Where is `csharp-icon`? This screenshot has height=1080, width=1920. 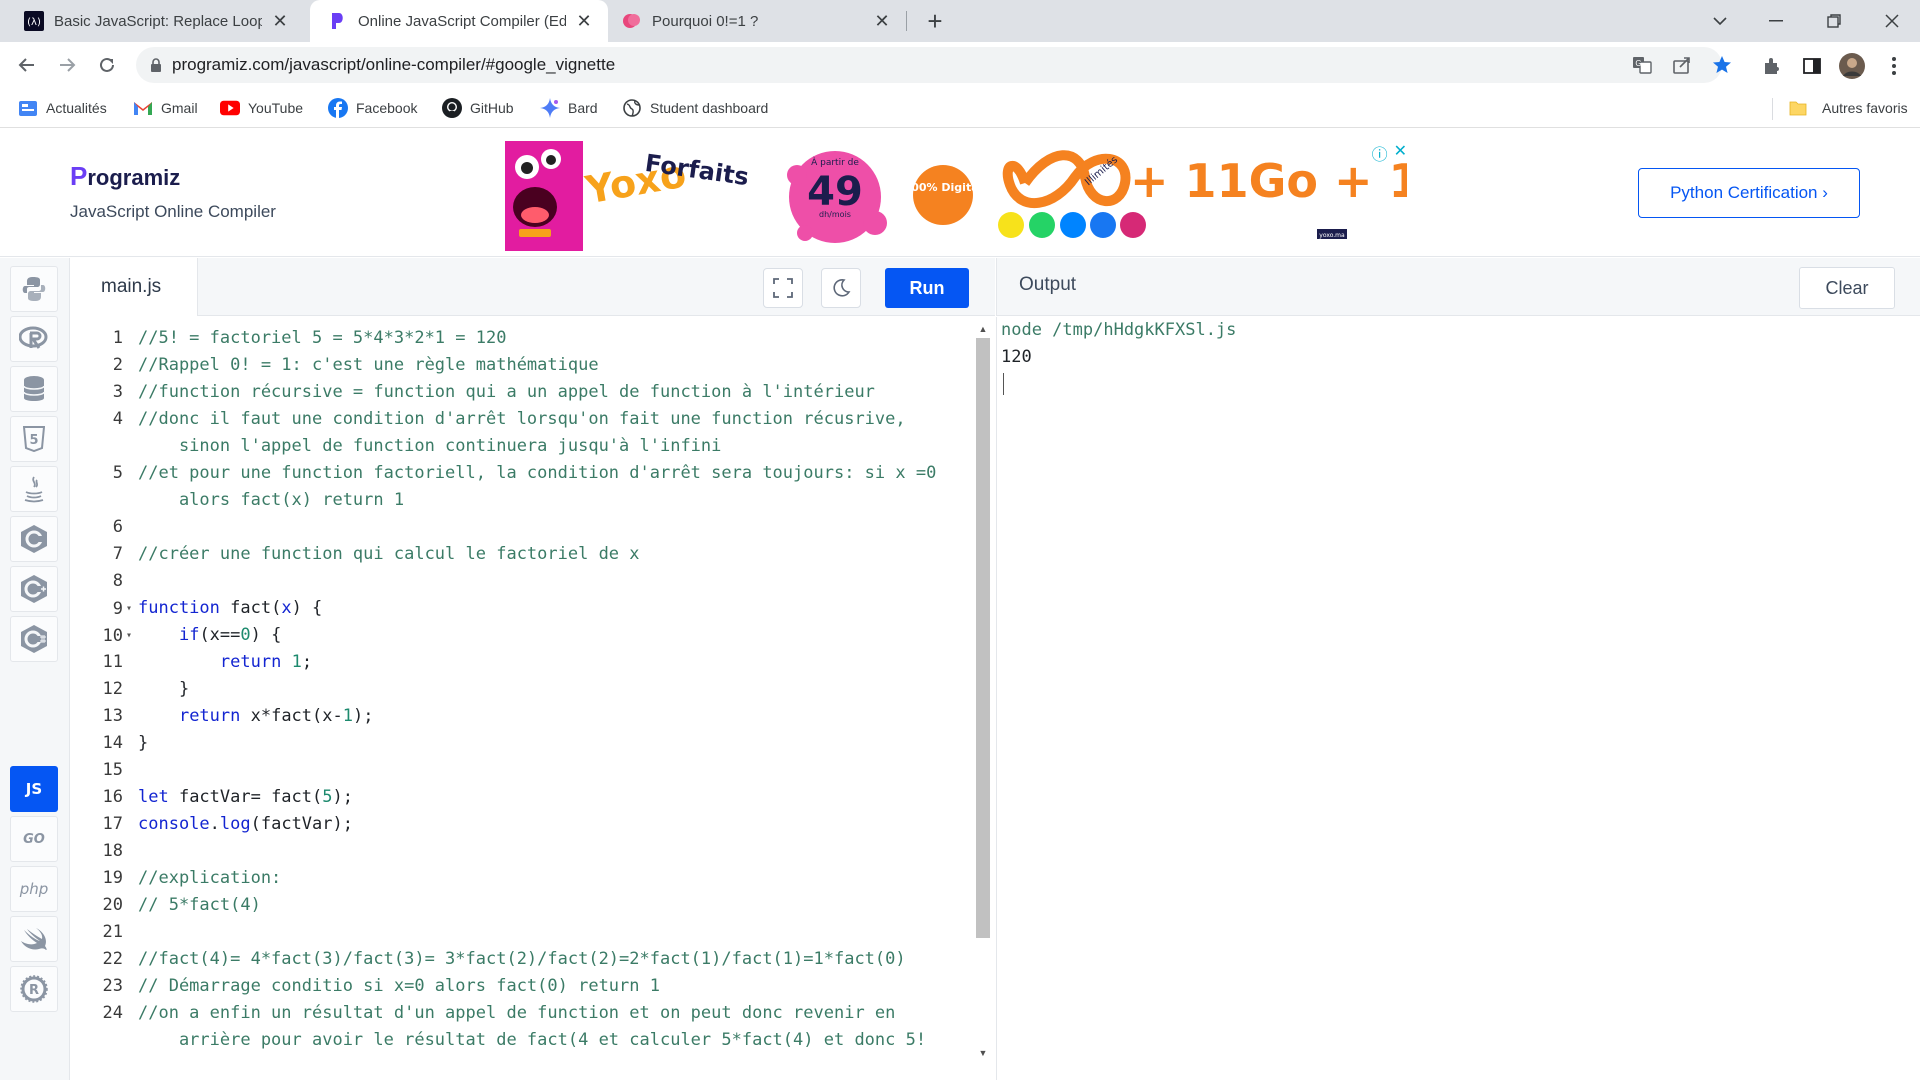
csharp-icon is located at coordinates (34, 639).